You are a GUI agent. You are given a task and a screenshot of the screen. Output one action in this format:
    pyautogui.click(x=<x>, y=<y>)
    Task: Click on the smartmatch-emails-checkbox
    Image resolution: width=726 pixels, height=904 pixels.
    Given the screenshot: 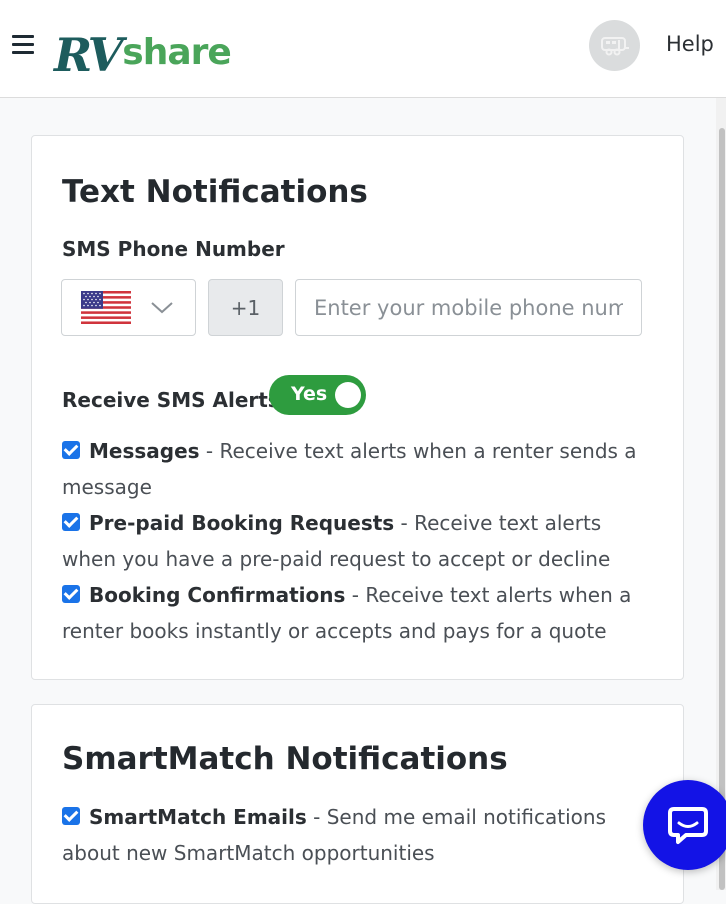 What is the action you would take?
    pyautogui.click(x=71, y=816)
    